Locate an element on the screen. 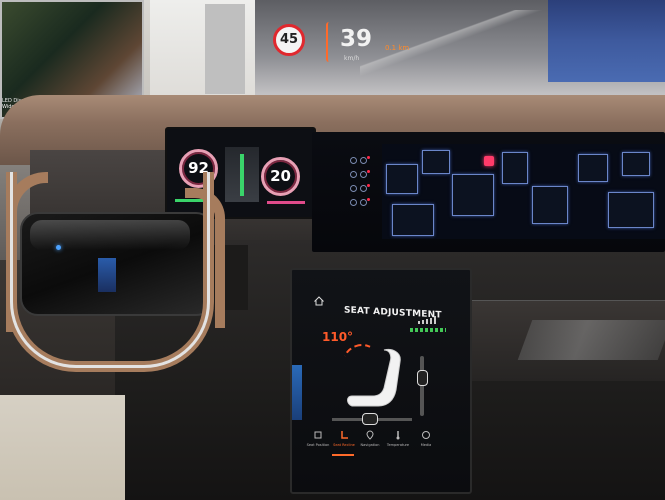 This screenshot has width=665, height=500. tab-temperature: Temperature is located at coordinates (398, 444).